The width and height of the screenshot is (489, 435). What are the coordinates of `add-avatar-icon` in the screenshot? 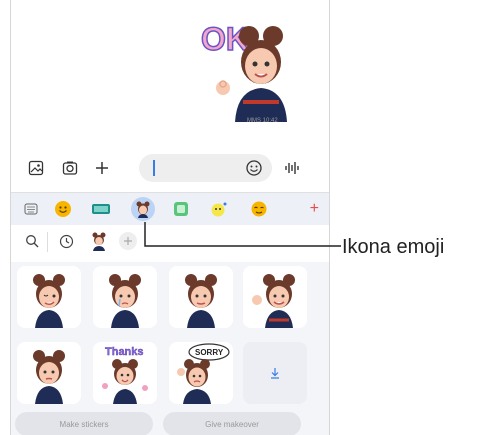 It's located at (128, 241).